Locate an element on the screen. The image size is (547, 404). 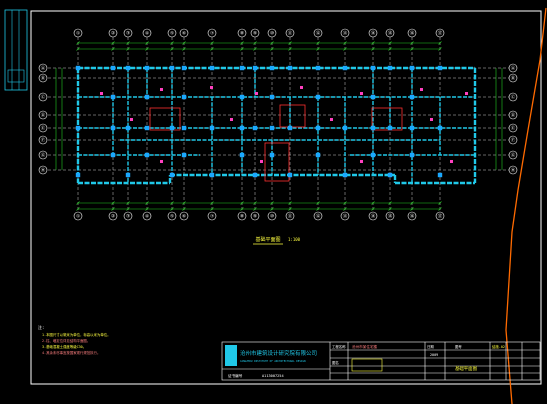
axis-bubble-top: ③ is located at coordinates (128, 33).